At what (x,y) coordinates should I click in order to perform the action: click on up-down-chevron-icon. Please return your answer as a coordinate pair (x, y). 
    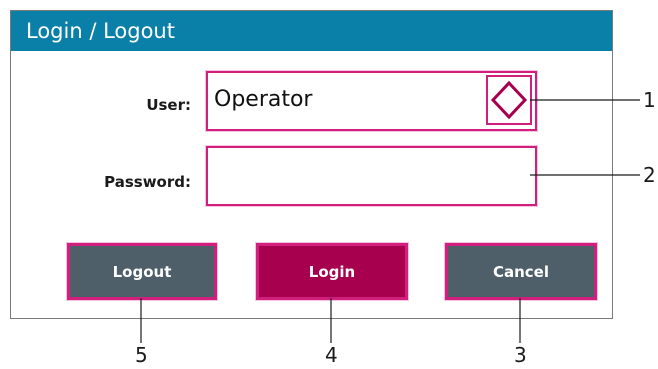
    Looking at the image, I should click on (509, 100).